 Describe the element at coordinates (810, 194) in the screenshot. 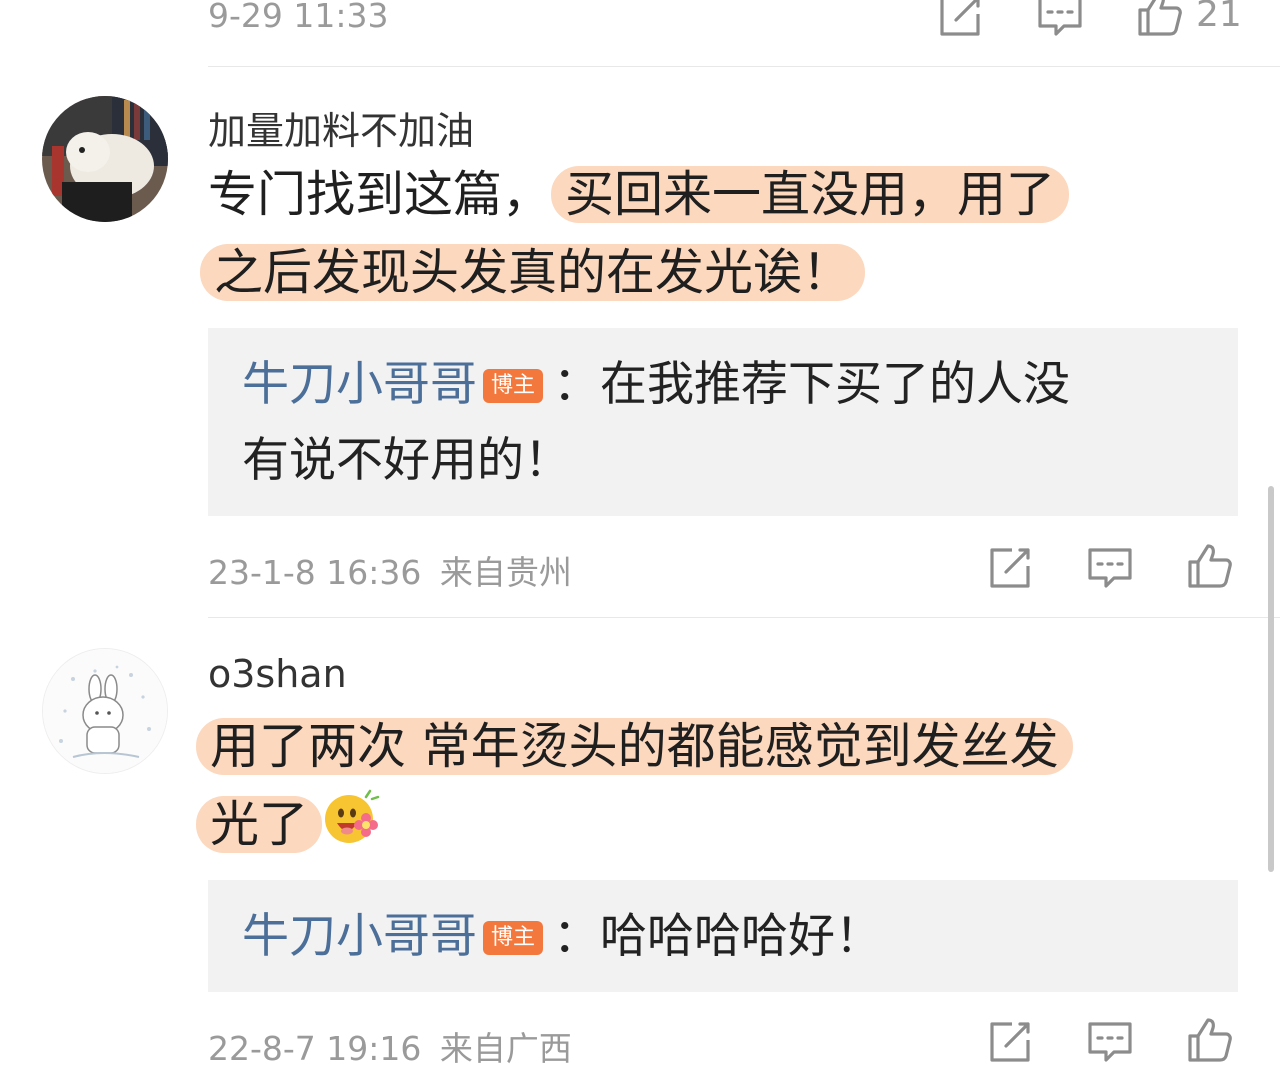

I see `highlighted-text: 买回来一直没用，用了` at that location.